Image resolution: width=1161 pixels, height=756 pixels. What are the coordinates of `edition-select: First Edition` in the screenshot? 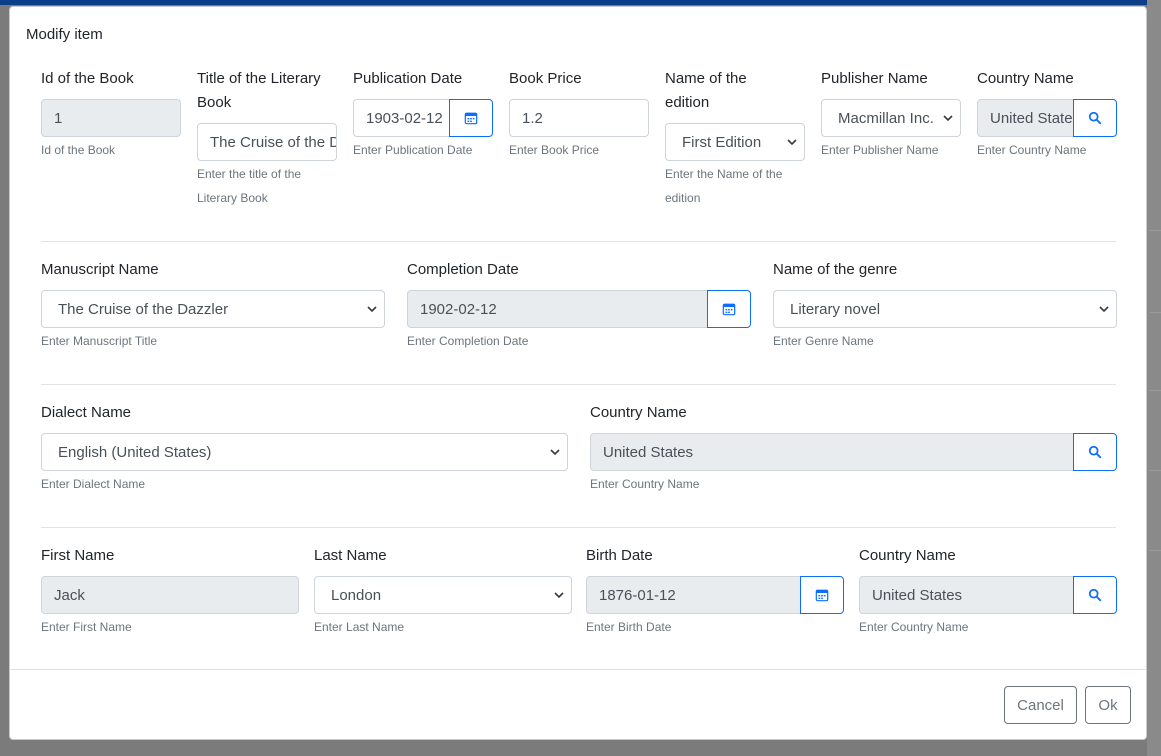 It's located at (735, 142).